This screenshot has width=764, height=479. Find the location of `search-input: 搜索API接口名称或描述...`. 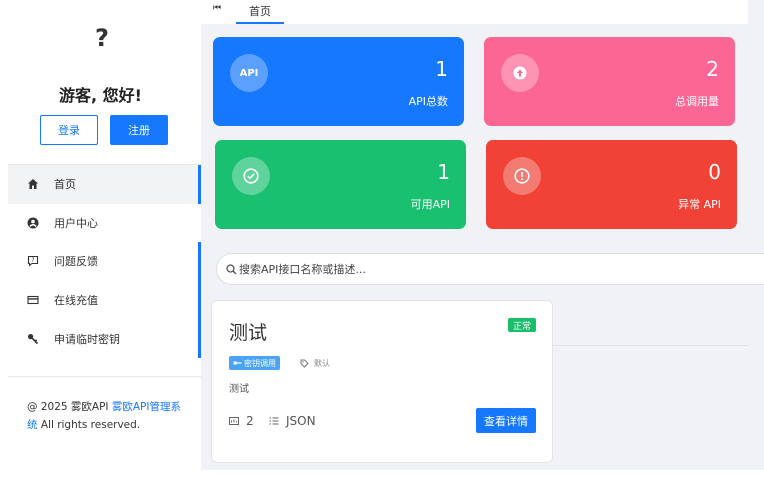

search-input: 搜索API接口名称或描述... is located at coordinates (490, 269).